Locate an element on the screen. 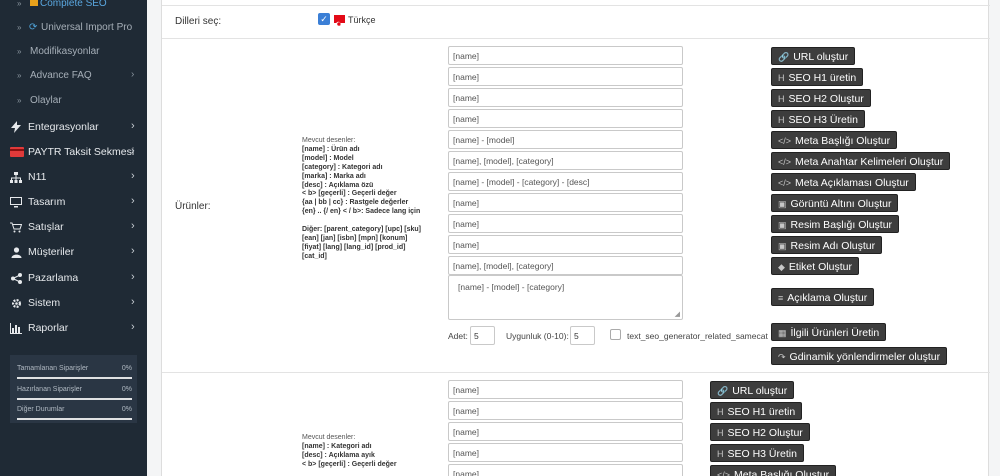 The width and height of the screenshot is (1000, 476). count-label: Adet: is located at coordinates (458, 336).